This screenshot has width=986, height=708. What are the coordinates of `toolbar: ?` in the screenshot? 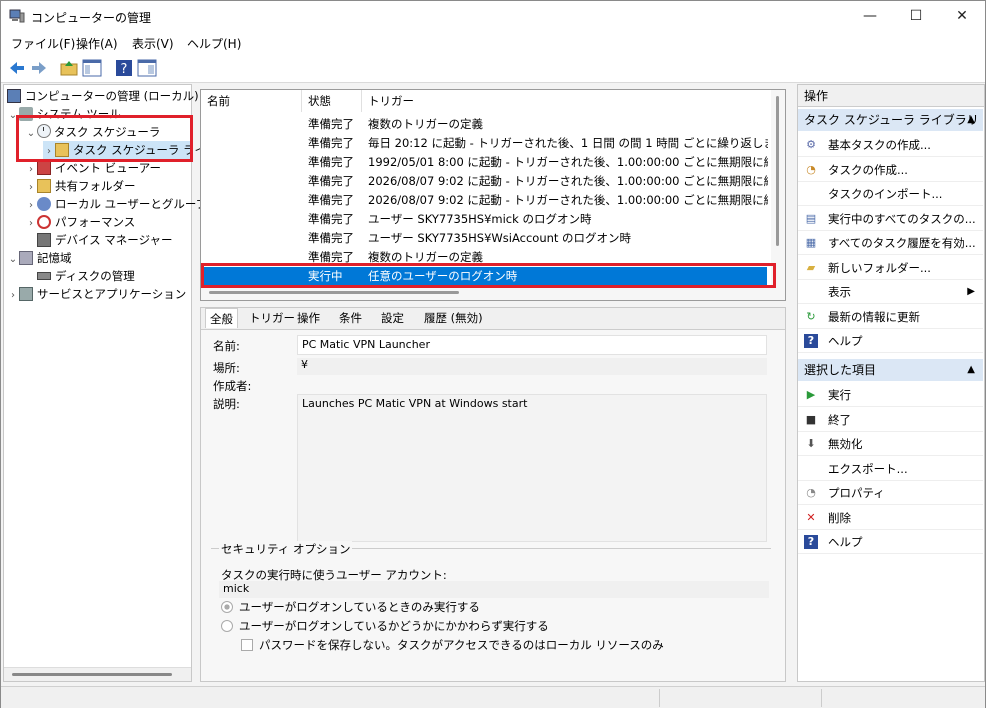 It's located at (493, 68).